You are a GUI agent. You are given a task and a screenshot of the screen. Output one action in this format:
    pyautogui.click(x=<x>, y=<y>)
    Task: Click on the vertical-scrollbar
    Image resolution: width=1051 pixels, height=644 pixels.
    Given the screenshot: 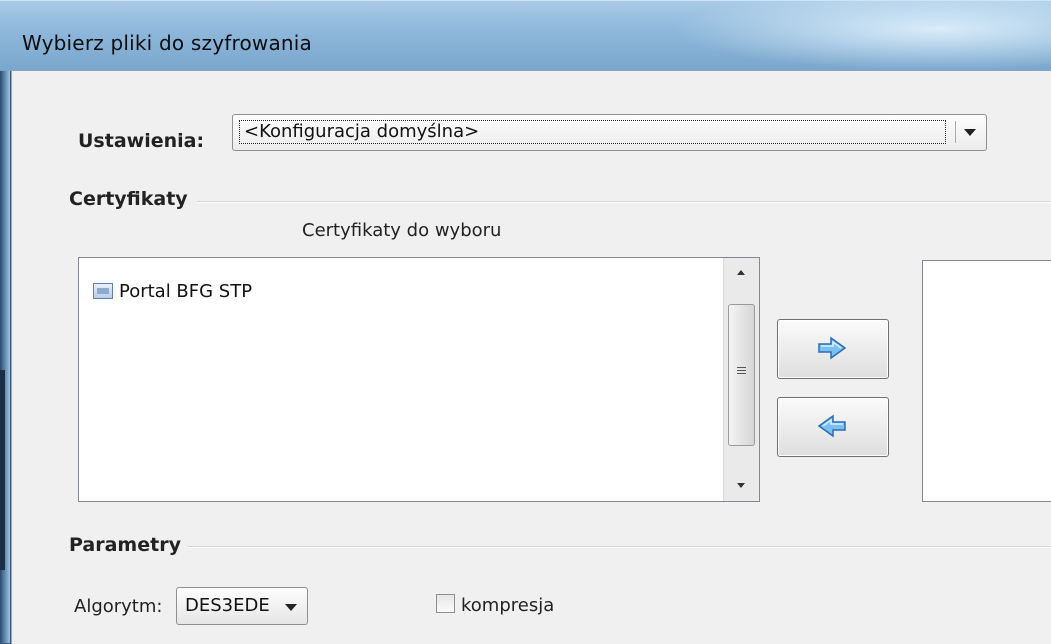 What is the action you would take?
    pyautogui.click(x=741, y=379)
    